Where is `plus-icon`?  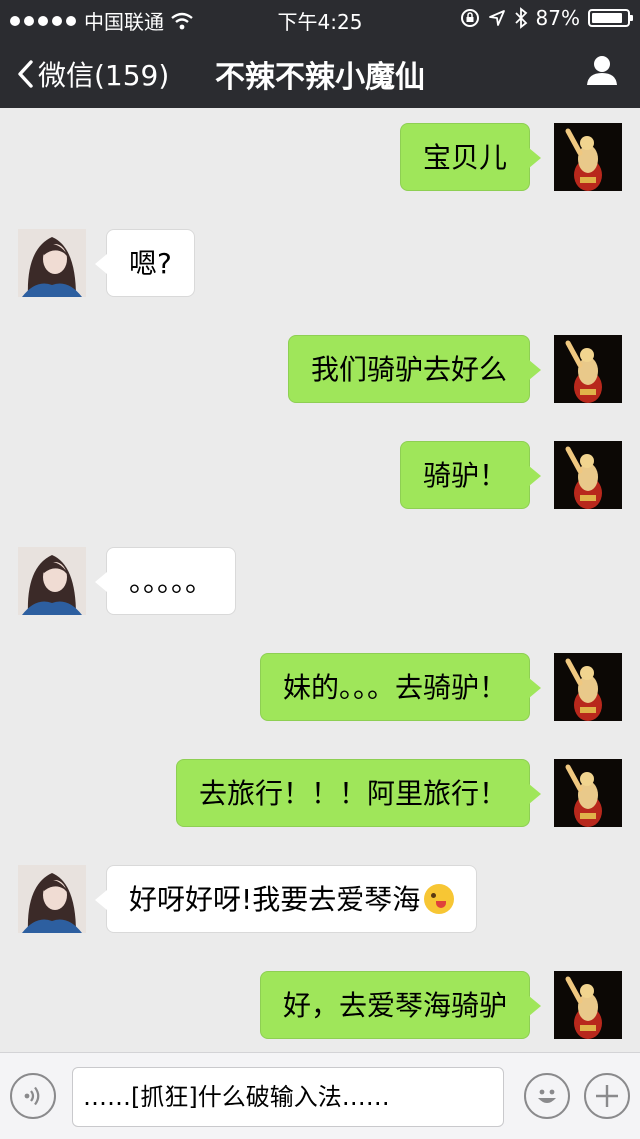 plus-icon is located at coordinates (607, 1096).